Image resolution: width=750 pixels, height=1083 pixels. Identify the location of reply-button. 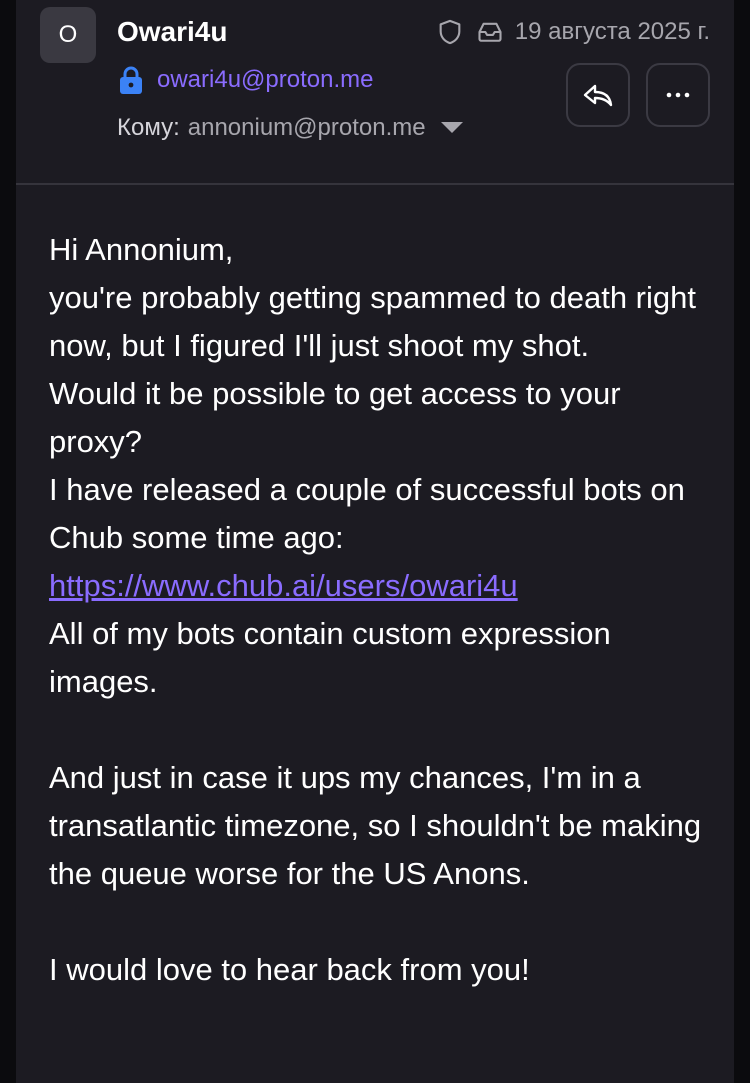
(598, 95).